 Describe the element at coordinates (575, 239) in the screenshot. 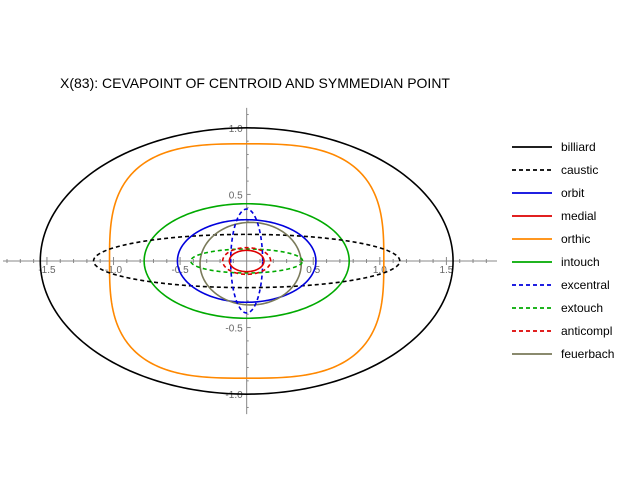

I see `legend-label-orthic: orthic` at that location.